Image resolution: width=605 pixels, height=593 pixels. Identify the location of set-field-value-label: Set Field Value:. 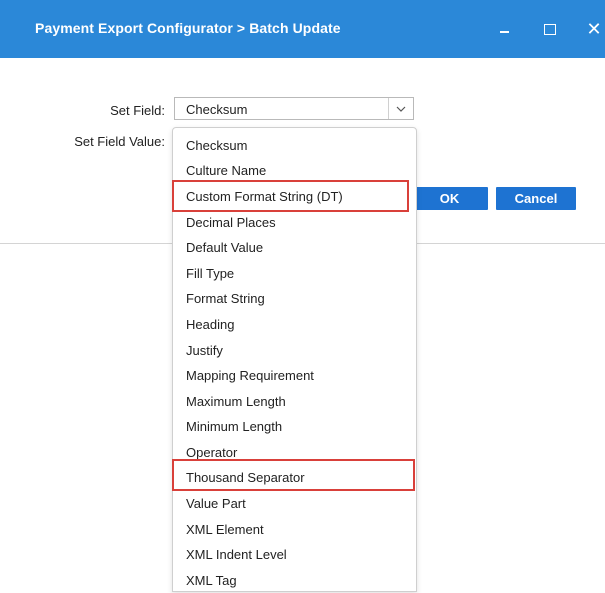
(119, 141).